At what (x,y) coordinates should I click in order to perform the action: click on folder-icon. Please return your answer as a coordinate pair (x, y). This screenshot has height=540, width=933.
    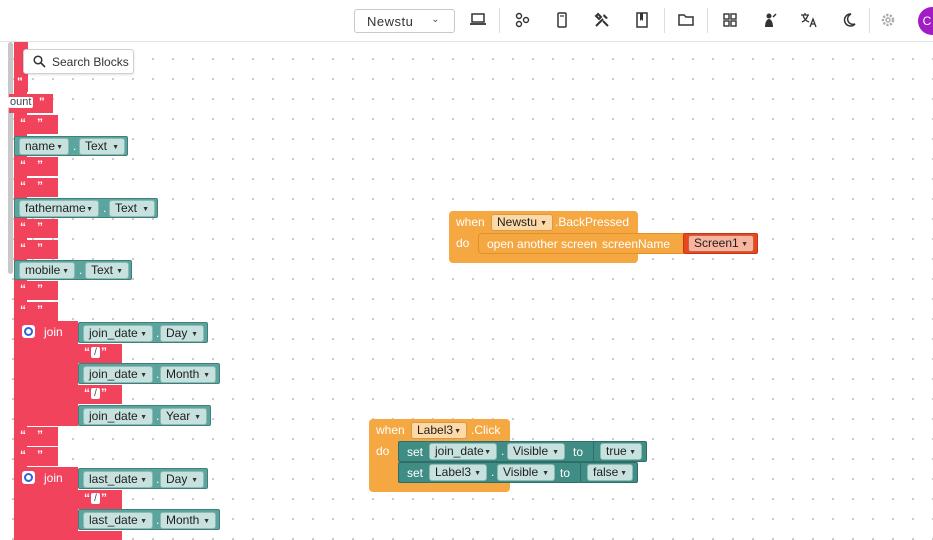
    Looking at the image, I should click on (686, 20).